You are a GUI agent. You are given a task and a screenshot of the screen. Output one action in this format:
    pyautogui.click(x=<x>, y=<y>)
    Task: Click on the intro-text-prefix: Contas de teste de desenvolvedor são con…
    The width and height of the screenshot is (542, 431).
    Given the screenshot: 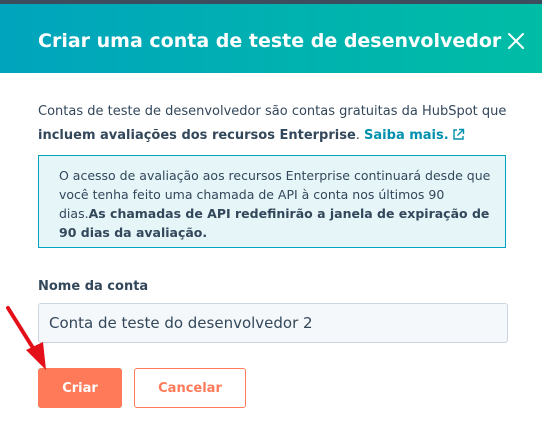 What is the action you would take?
    pyautogui.click(x=272, y=111)
    